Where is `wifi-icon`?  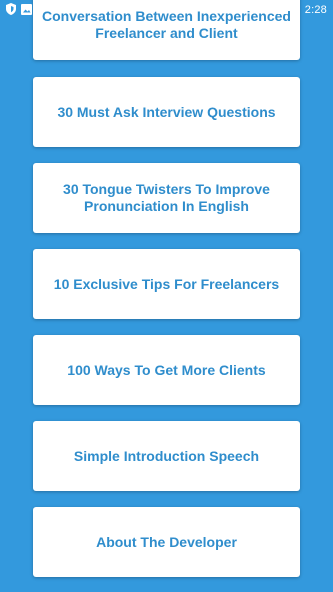 wifi-icon is located at coordinates (265, 10).